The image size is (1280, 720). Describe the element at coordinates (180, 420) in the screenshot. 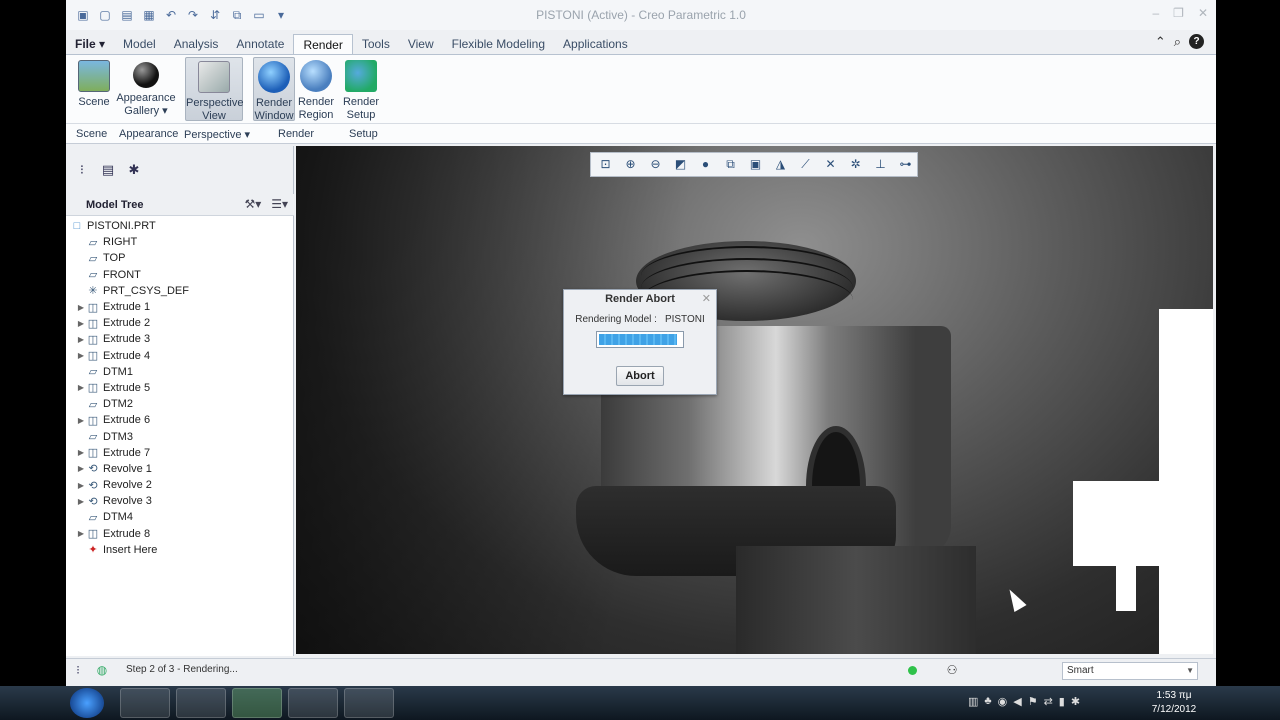

I see `tree-item: ▶ ◫ Extrude 6` at that location.